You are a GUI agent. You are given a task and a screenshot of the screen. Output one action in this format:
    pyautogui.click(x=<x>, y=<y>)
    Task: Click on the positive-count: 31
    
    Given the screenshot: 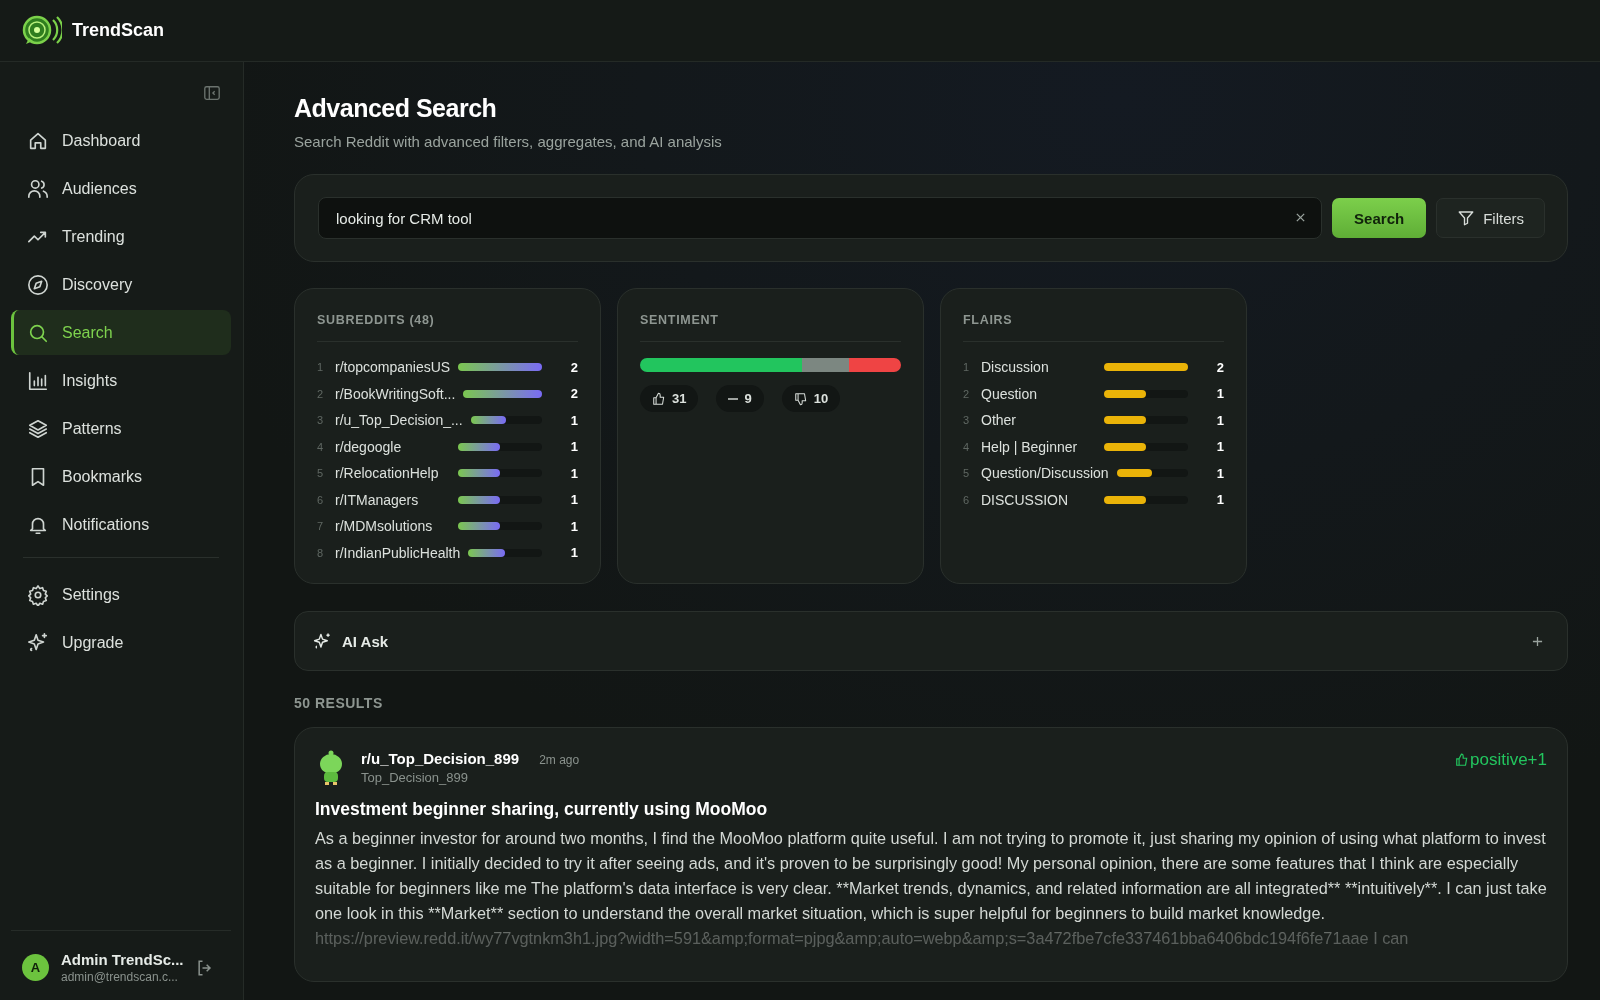 What is the action you would take?
    pyautogui.click(x=669, y=398)
    